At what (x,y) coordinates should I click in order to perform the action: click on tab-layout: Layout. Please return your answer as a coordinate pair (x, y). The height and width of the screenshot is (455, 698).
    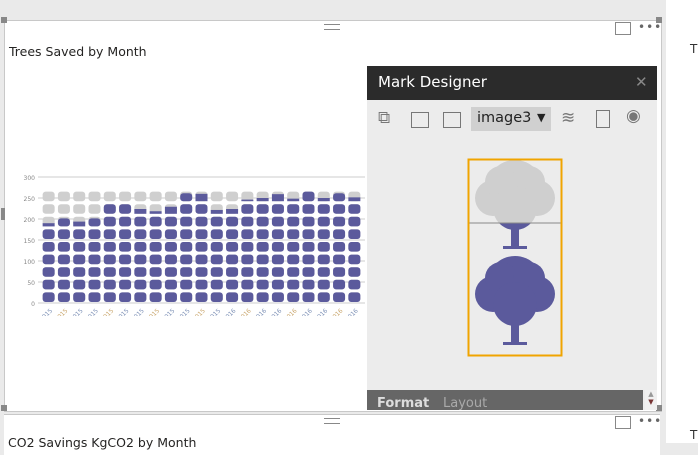
    Looking at the image, I should click on (465, 403).